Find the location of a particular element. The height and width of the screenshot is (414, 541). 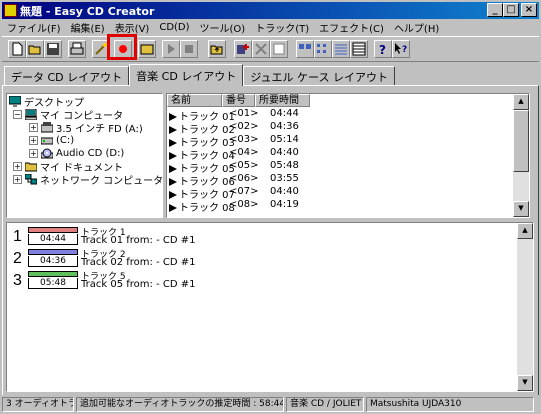

open-button is located at coordinates (35, 49).